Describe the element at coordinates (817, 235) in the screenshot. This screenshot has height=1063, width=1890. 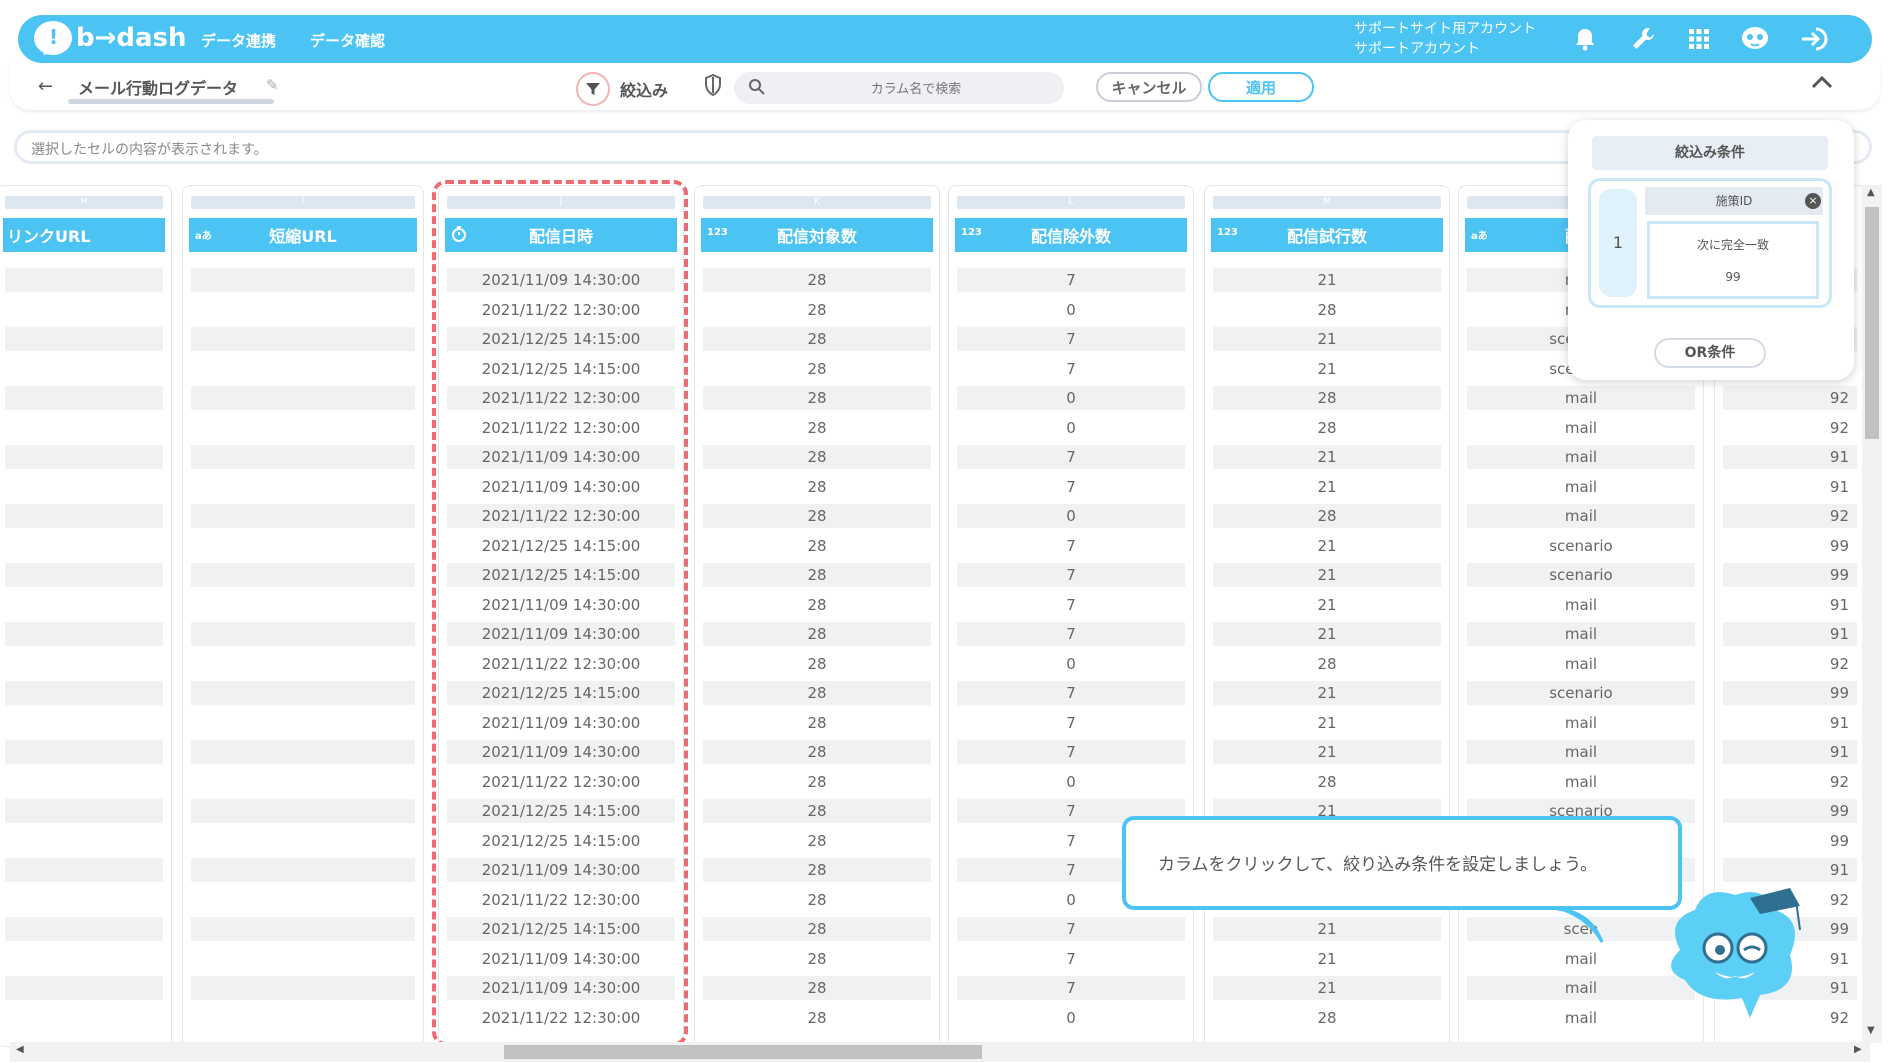
I see `column-header: 123 配信対象数` at that location.